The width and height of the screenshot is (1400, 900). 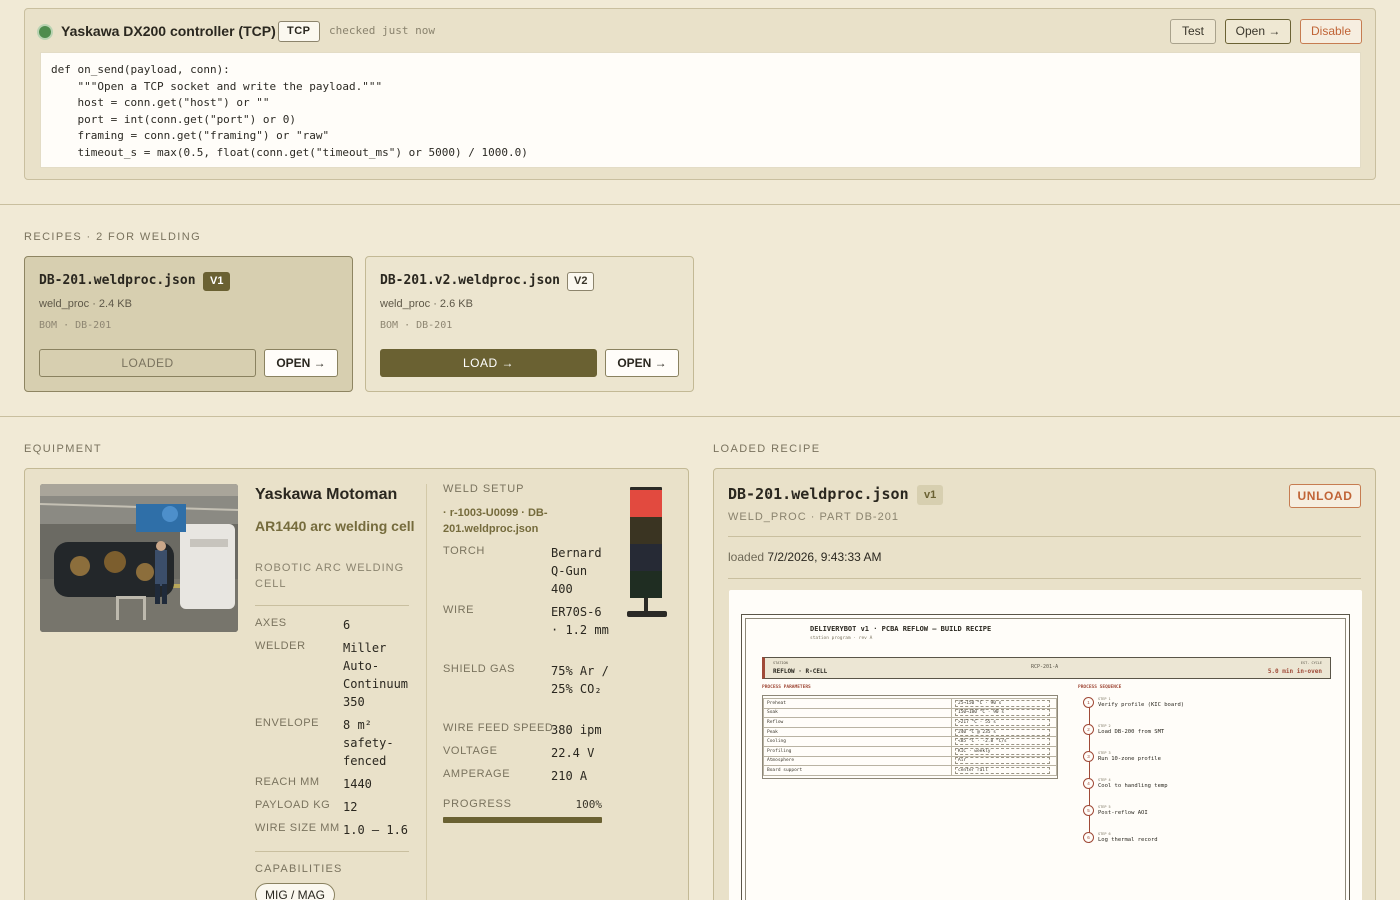 What do you see at coordinates (1294, 671) in the screenshot?
I see `cycle-value: 5.0 min in-oven` at bounding box center [1294, 671].